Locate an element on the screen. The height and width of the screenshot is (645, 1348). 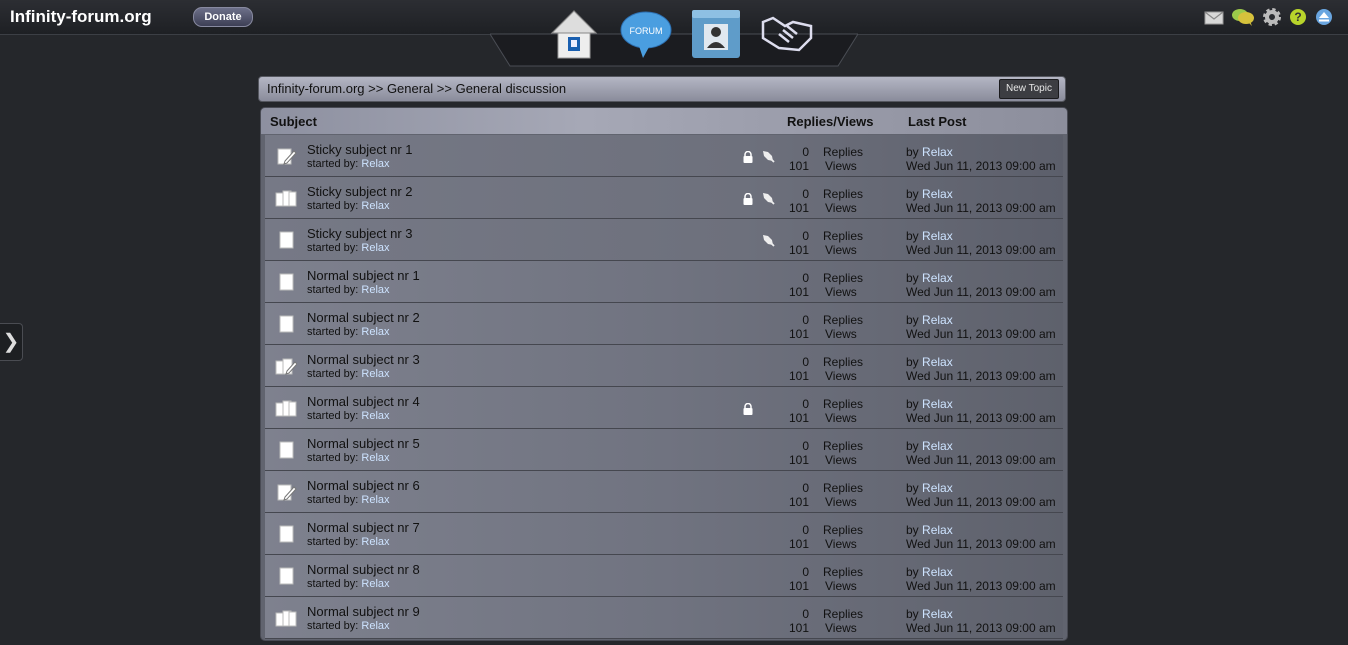
topic-title: Normal subject nr 3 is located at coordinates (363, 359).